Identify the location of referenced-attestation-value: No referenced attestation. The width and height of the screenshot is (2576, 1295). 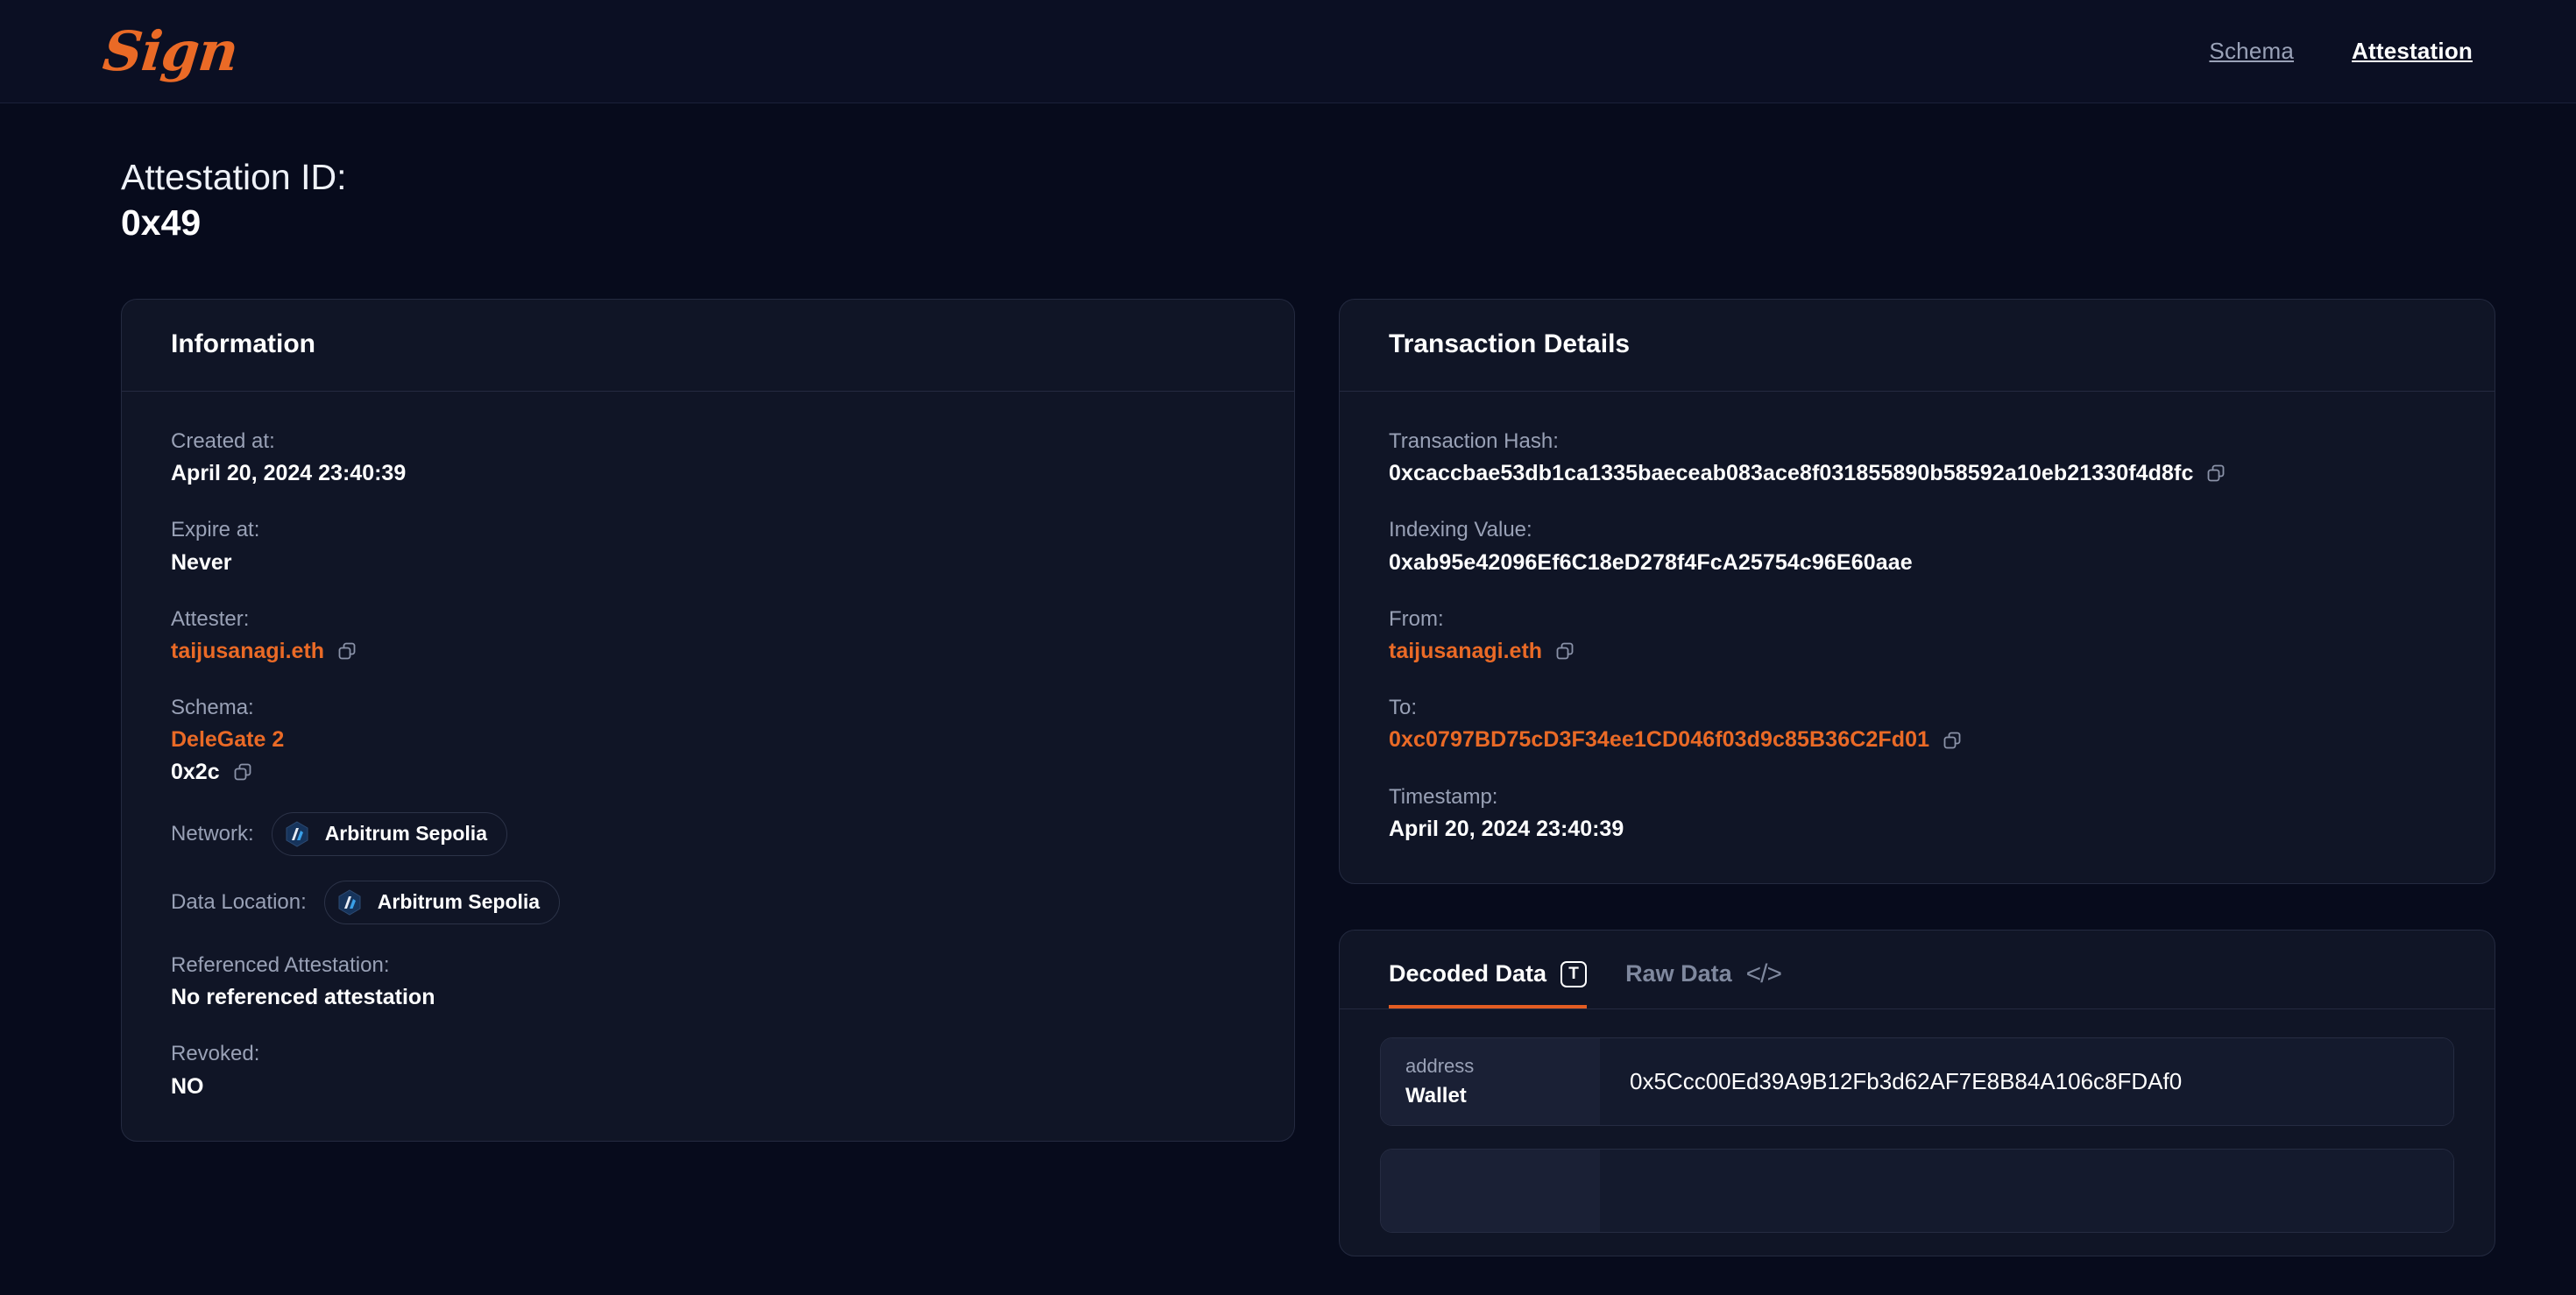
(303, 997).